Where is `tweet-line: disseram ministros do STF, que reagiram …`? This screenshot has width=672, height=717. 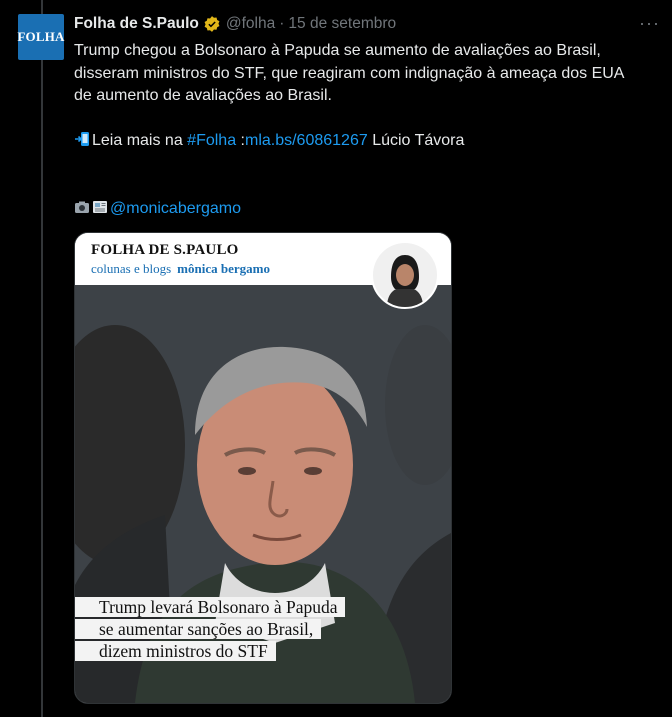
tweet-line: disseram ministros do STF, que reagiram … is located at coordinates (349, 73).